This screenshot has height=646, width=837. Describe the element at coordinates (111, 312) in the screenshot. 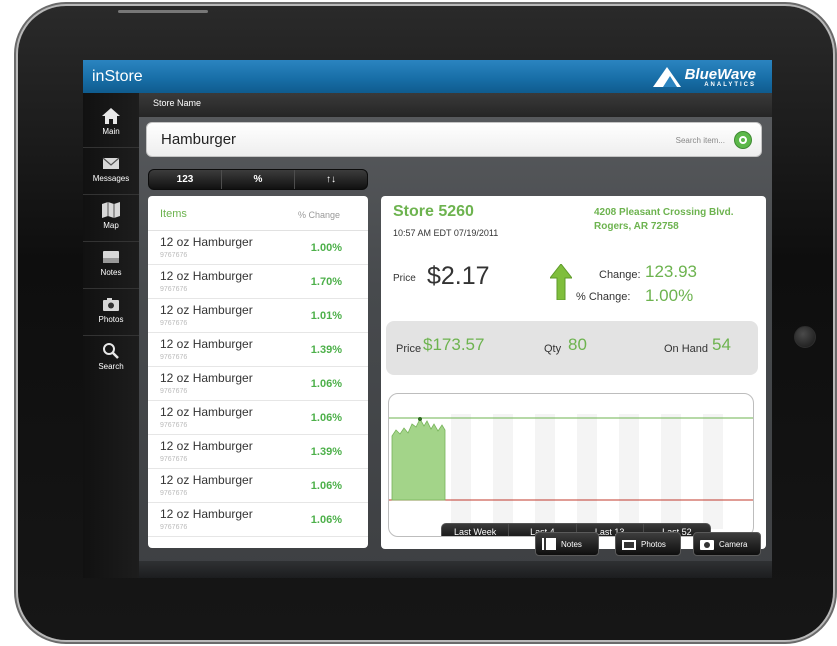

I see `sidebar-item-photos: Photos` at that location.